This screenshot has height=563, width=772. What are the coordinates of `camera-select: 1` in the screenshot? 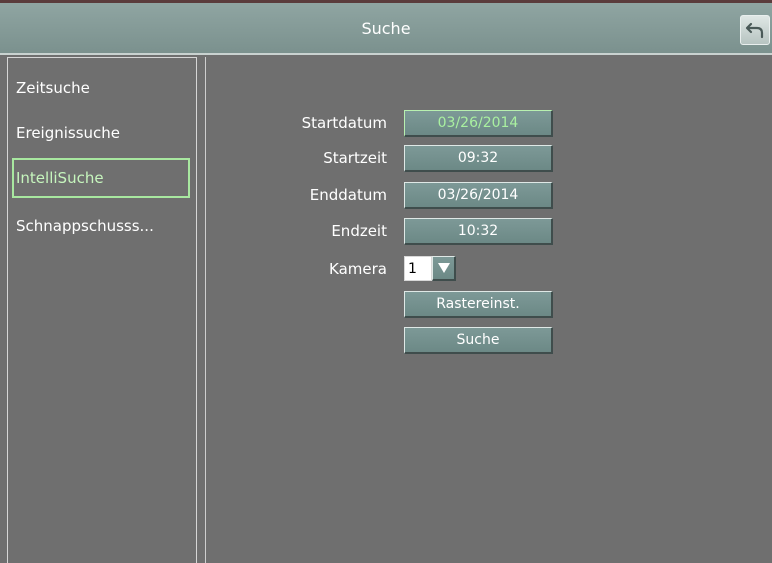 It's located at (434, 268).